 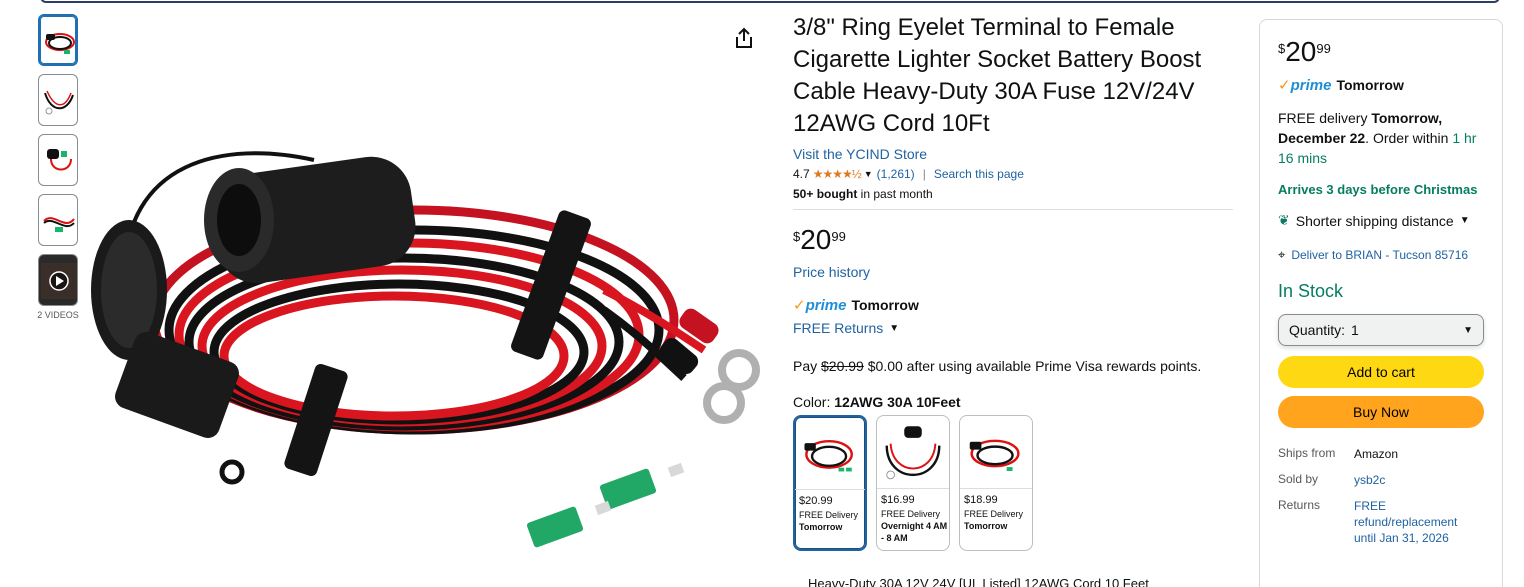 What do you see at coordinates (58, 280) in the screenshot?
I see `thumbnail-video` at bounding box center [58, 280].